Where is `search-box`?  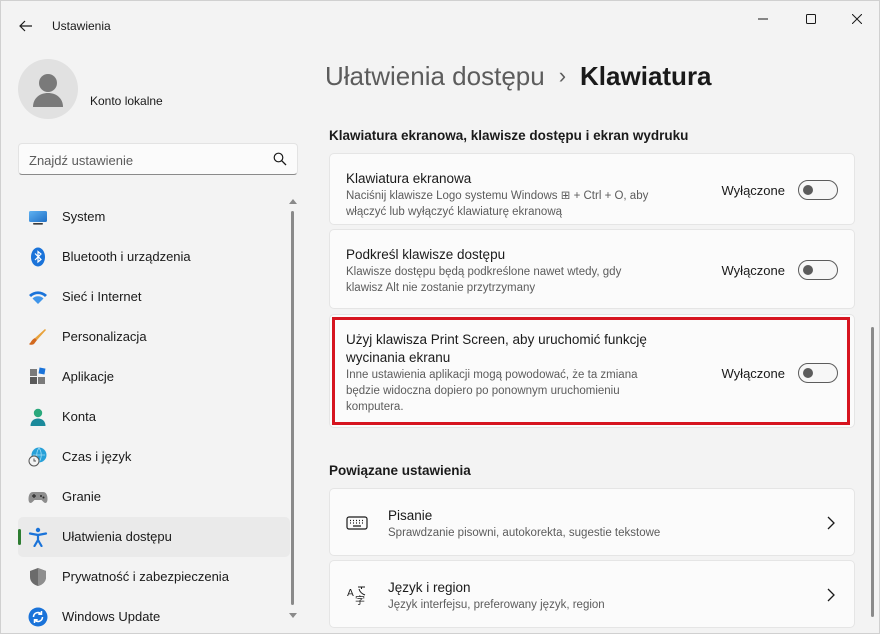 search-box is located at coordinates (158, 159).